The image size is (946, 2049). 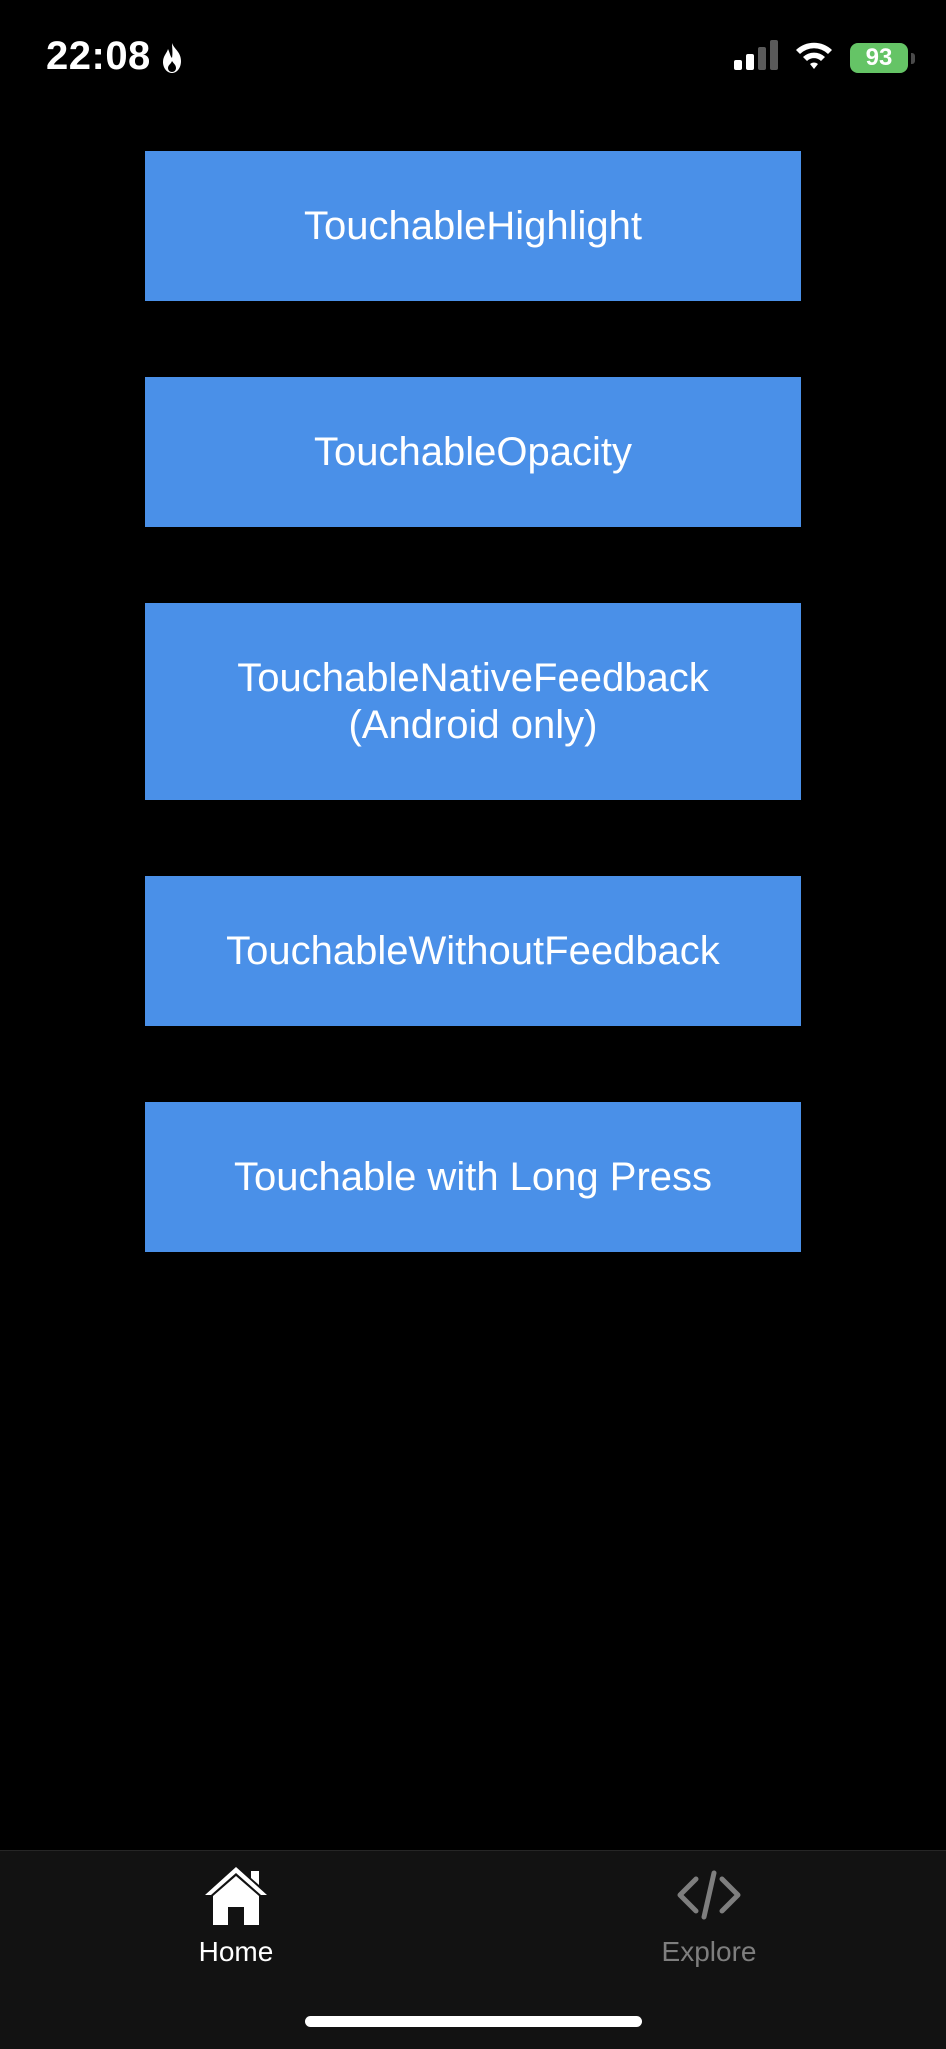 I want to click on touchable-without-feedback-button: TouchableWithoutFeedback, so click(x=473, y=951).